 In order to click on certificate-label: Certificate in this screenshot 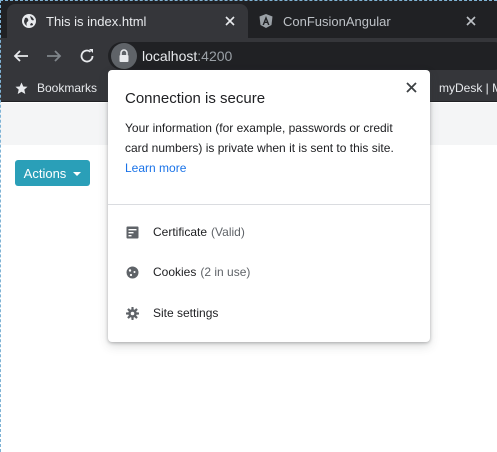, I will do `click(180, 232)`.